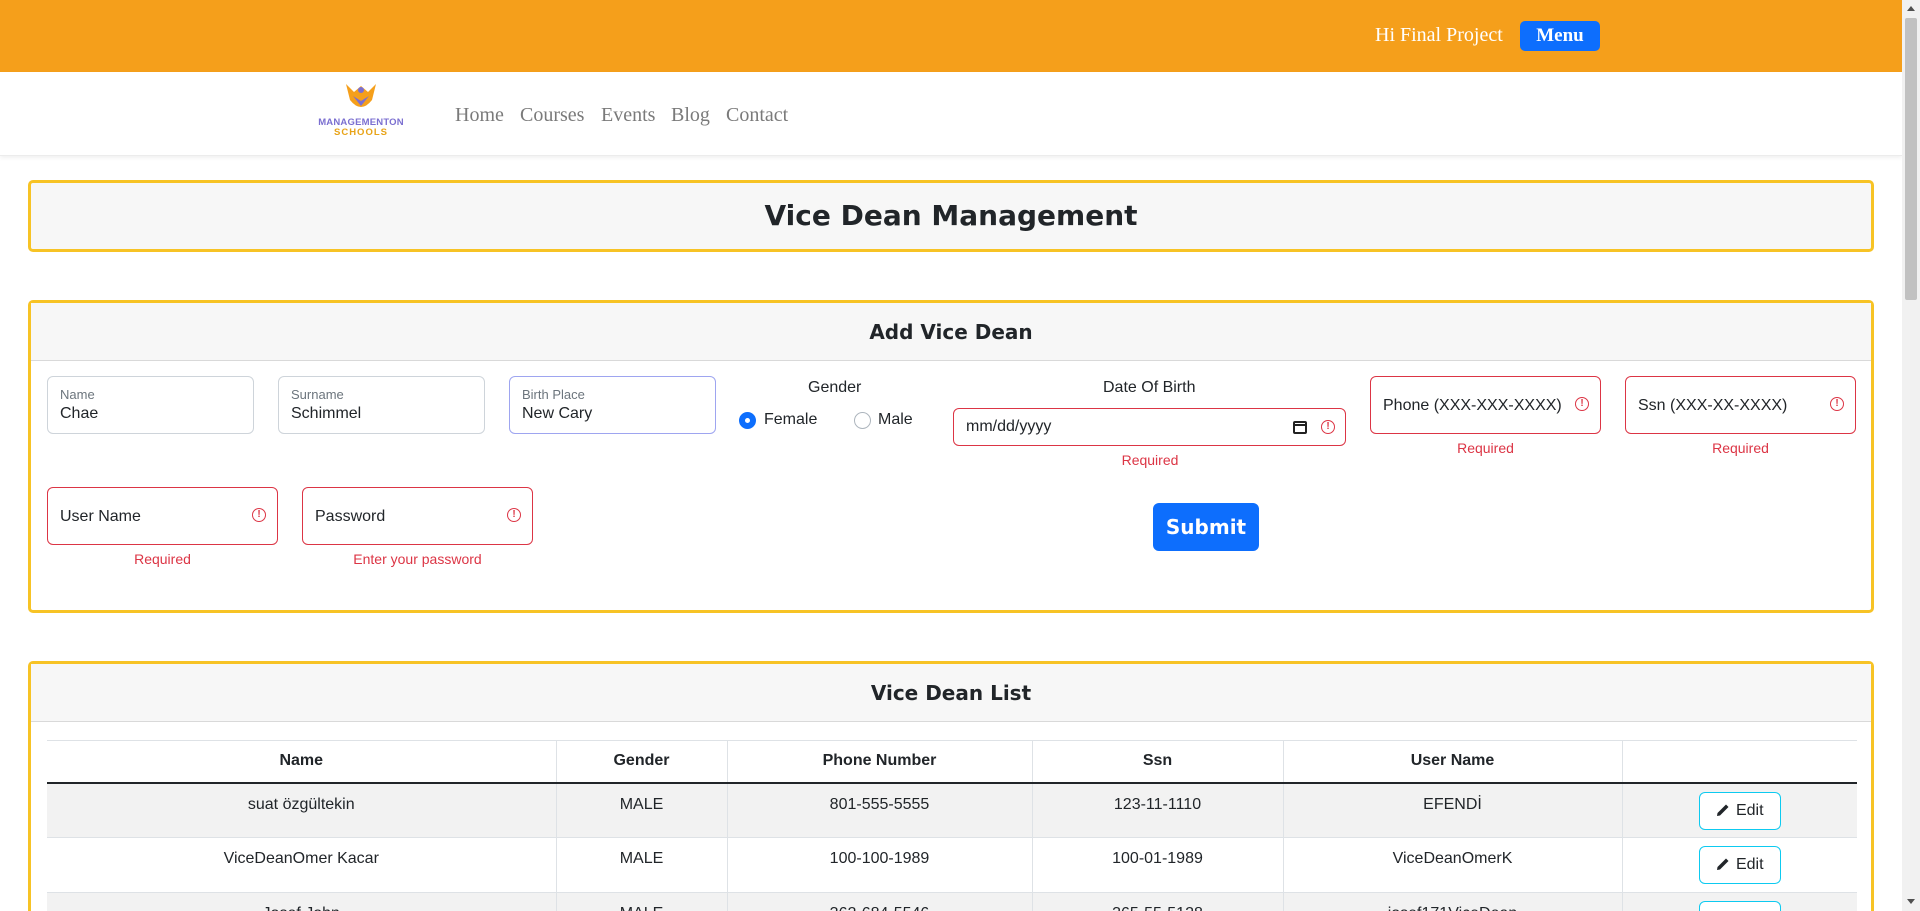 The height and width of the screenshot is (911, 1920). What do you see at coordinates (301, 762) in the screenshot?
I see `col-name: Name` at bounding box center [301, 762].